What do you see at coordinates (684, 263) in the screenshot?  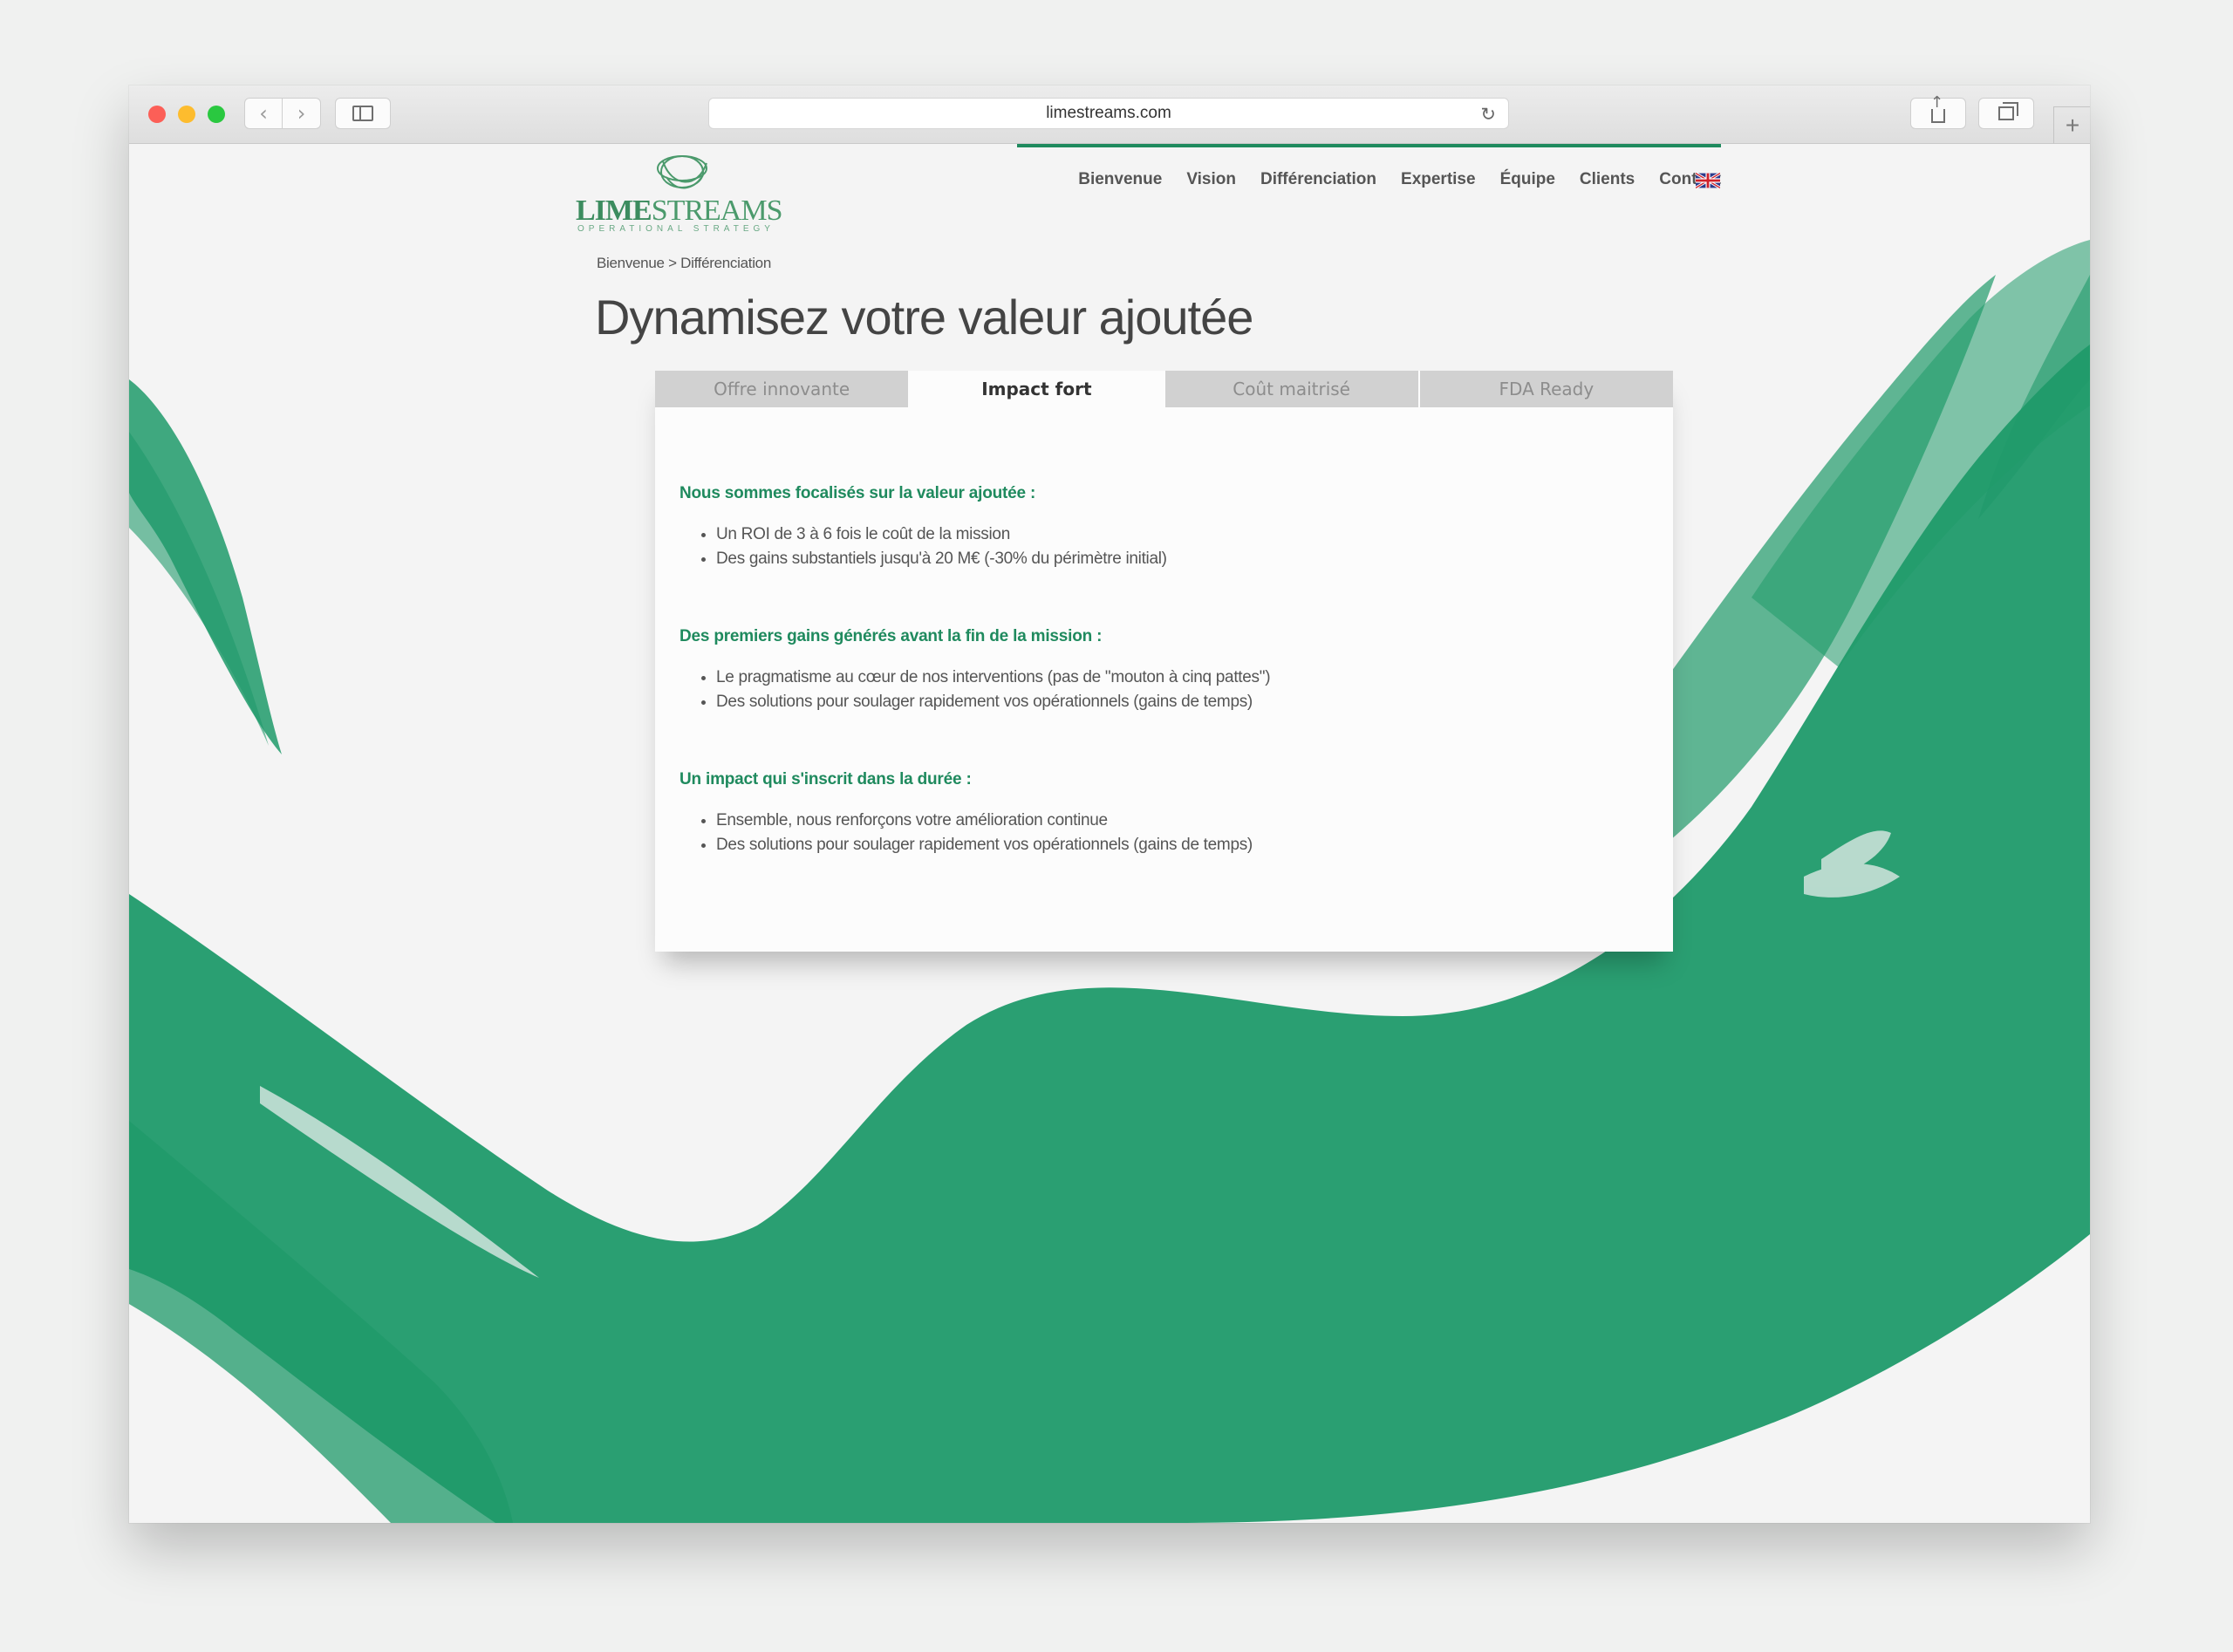 I see `breadcrumb: Bienvenue > Différenciation` at bounding box center [684, 263].